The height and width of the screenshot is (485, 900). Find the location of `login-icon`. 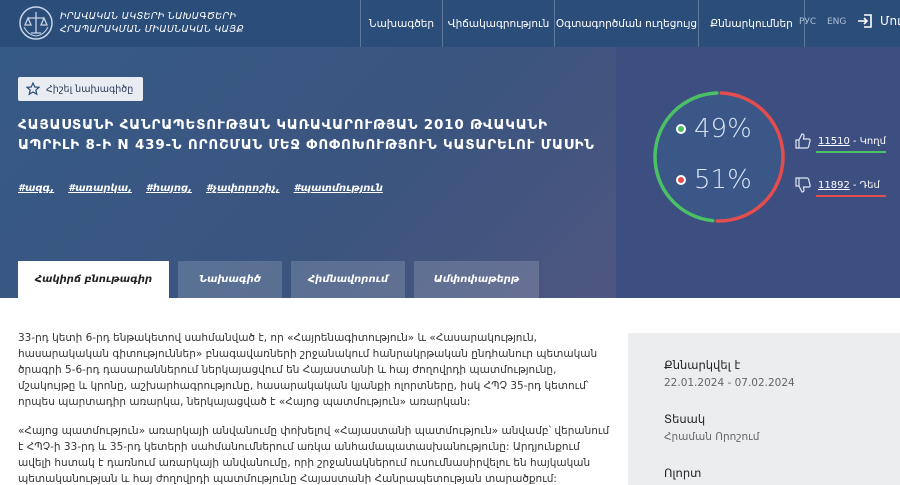

login-icon is located at coordinates (865, 21).